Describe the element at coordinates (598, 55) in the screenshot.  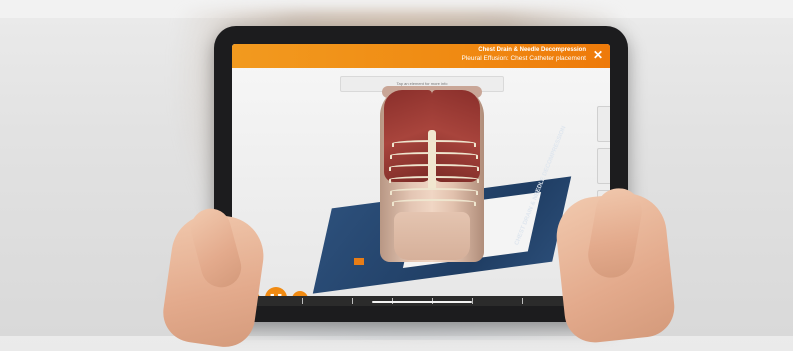
I see `close-icon: ✕` at that location.